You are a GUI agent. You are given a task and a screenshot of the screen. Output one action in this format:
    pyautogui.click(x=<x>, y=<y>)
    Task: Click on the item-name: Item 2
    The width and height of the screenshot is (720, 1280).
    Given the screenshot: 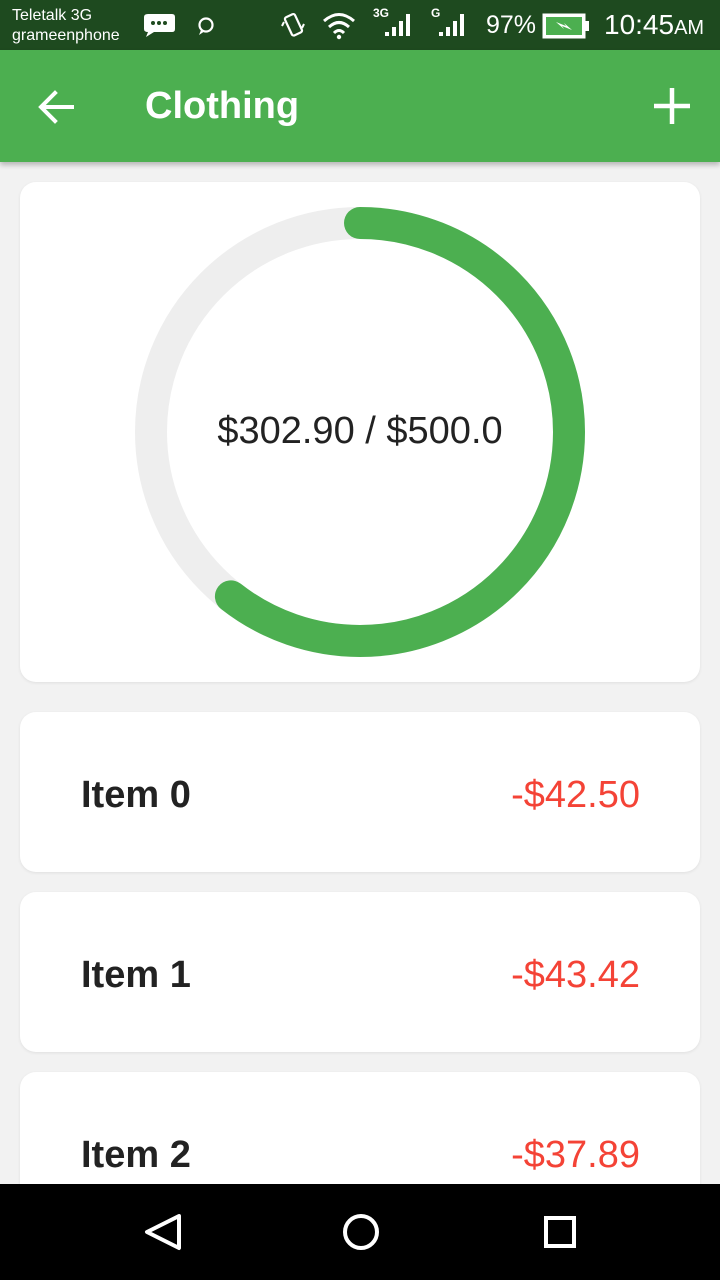 What is the action you would take?
    pyautogui.click(x=136, y=1155)
    